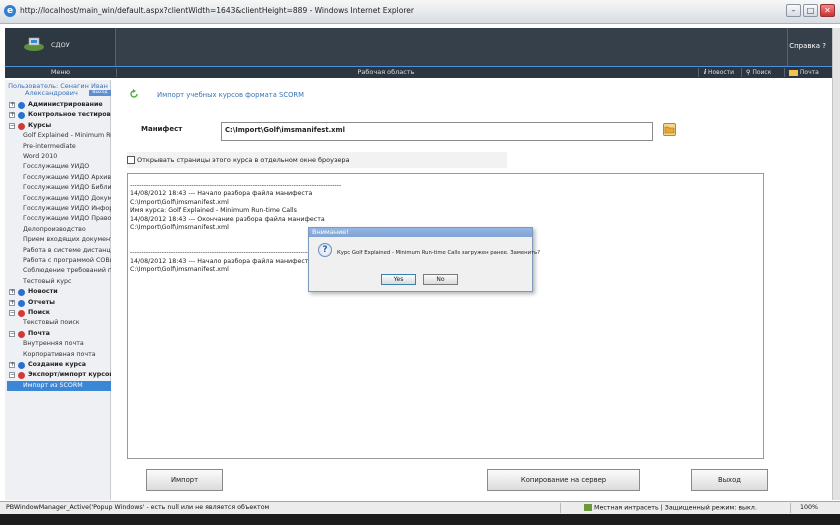  What do you see at coordinates (59, 344) in the screenshot?
I see `sidebar-item-23: Внутренняя почта` at bounding box center [59, 344].